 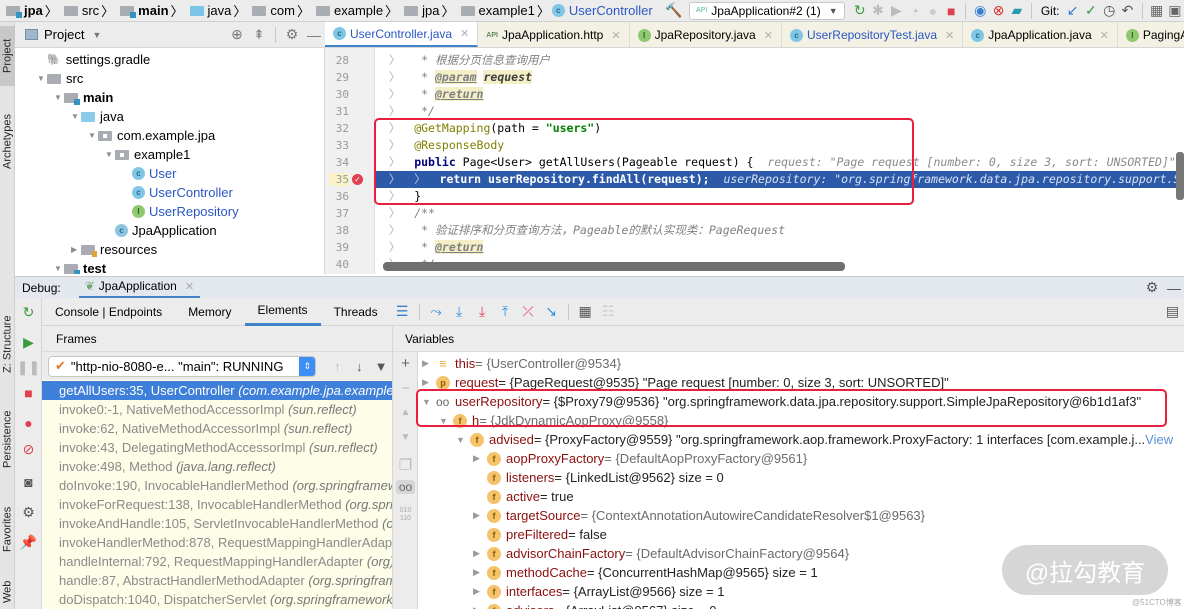 What do you see at coordinates (271, 10) in the screenshot?
I see `breadcrumb-item: com` at bounding box center [271, 10].